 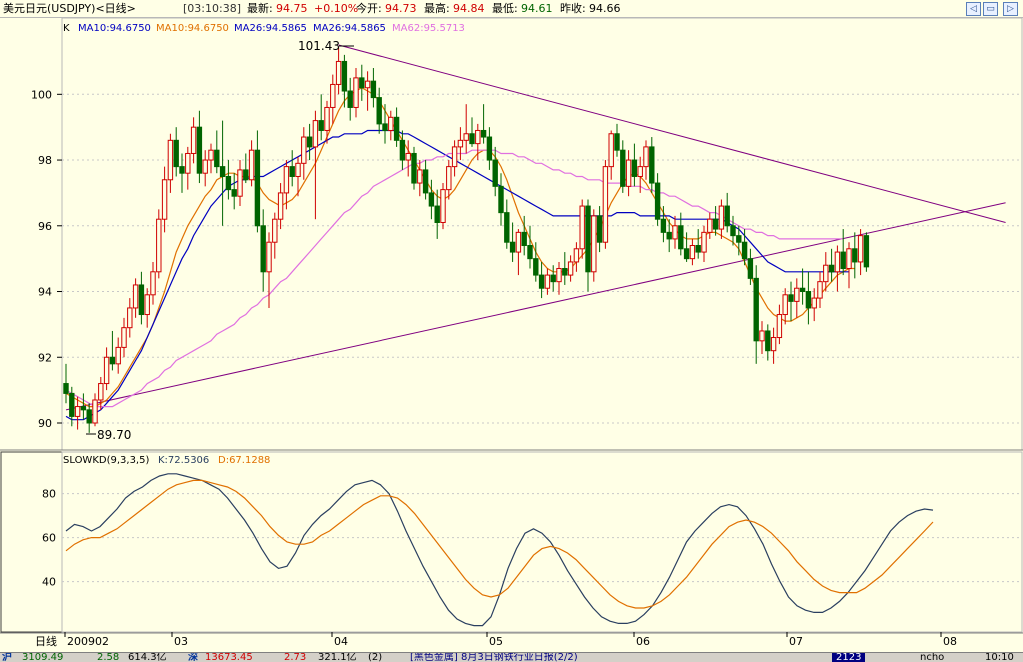 I want to click on news-ticker: [黑色金属] 8月3日钢铁行业日报(2/2), so click(x=494, y=657).